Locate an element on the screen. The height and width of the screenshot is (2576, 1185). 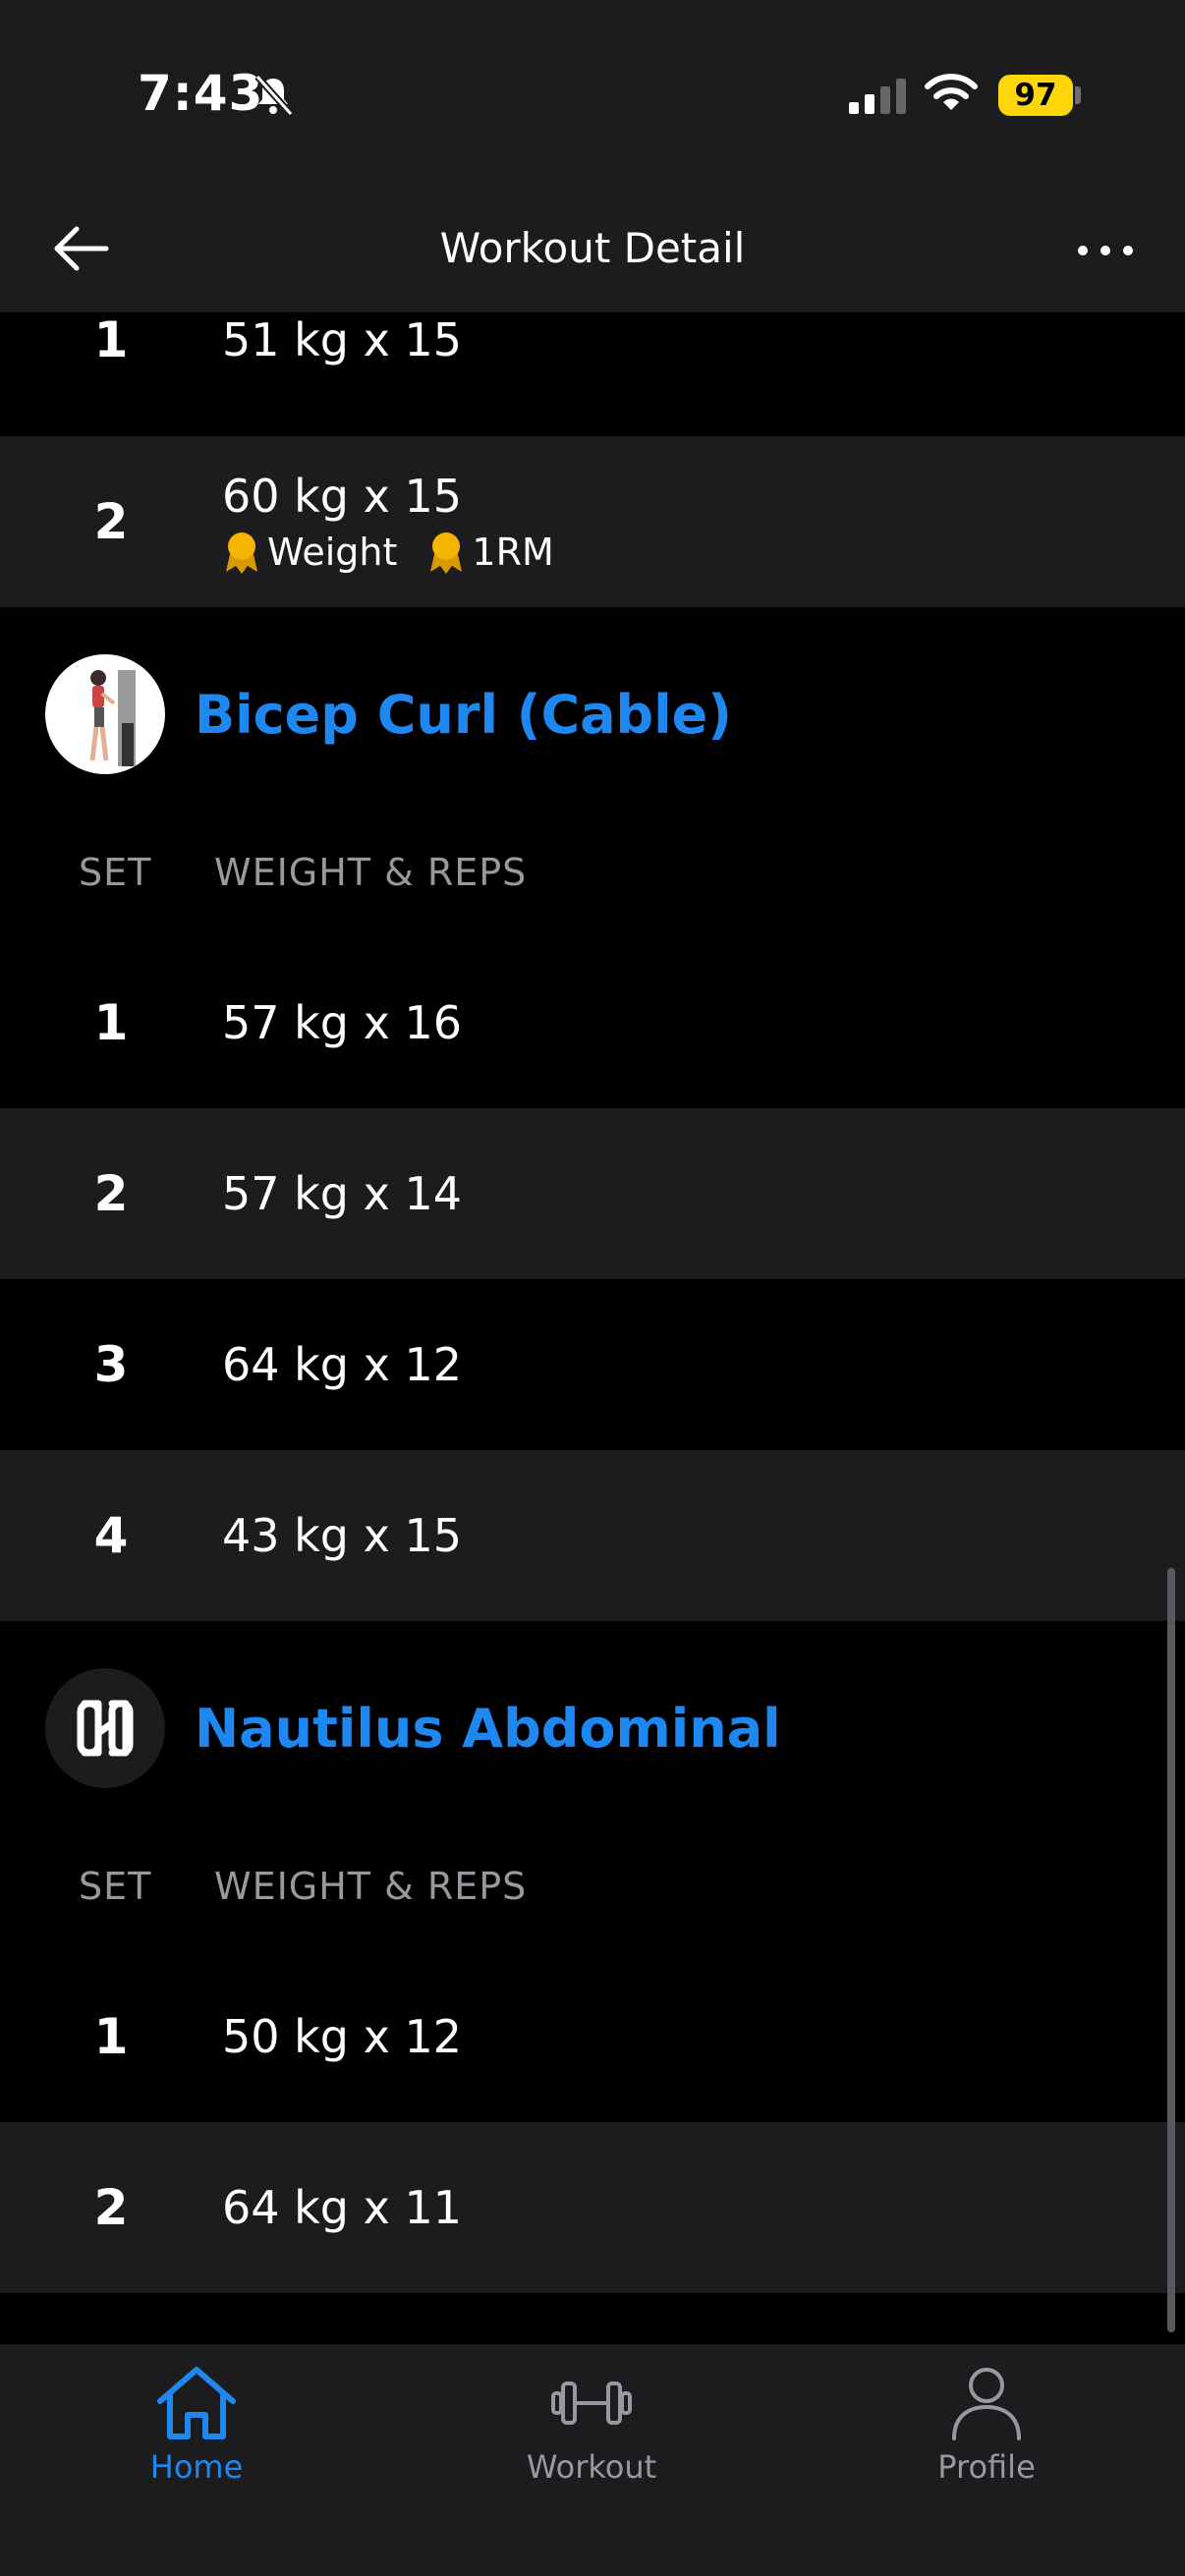
tab-label: Profile is located at coordinates (987, 2467).